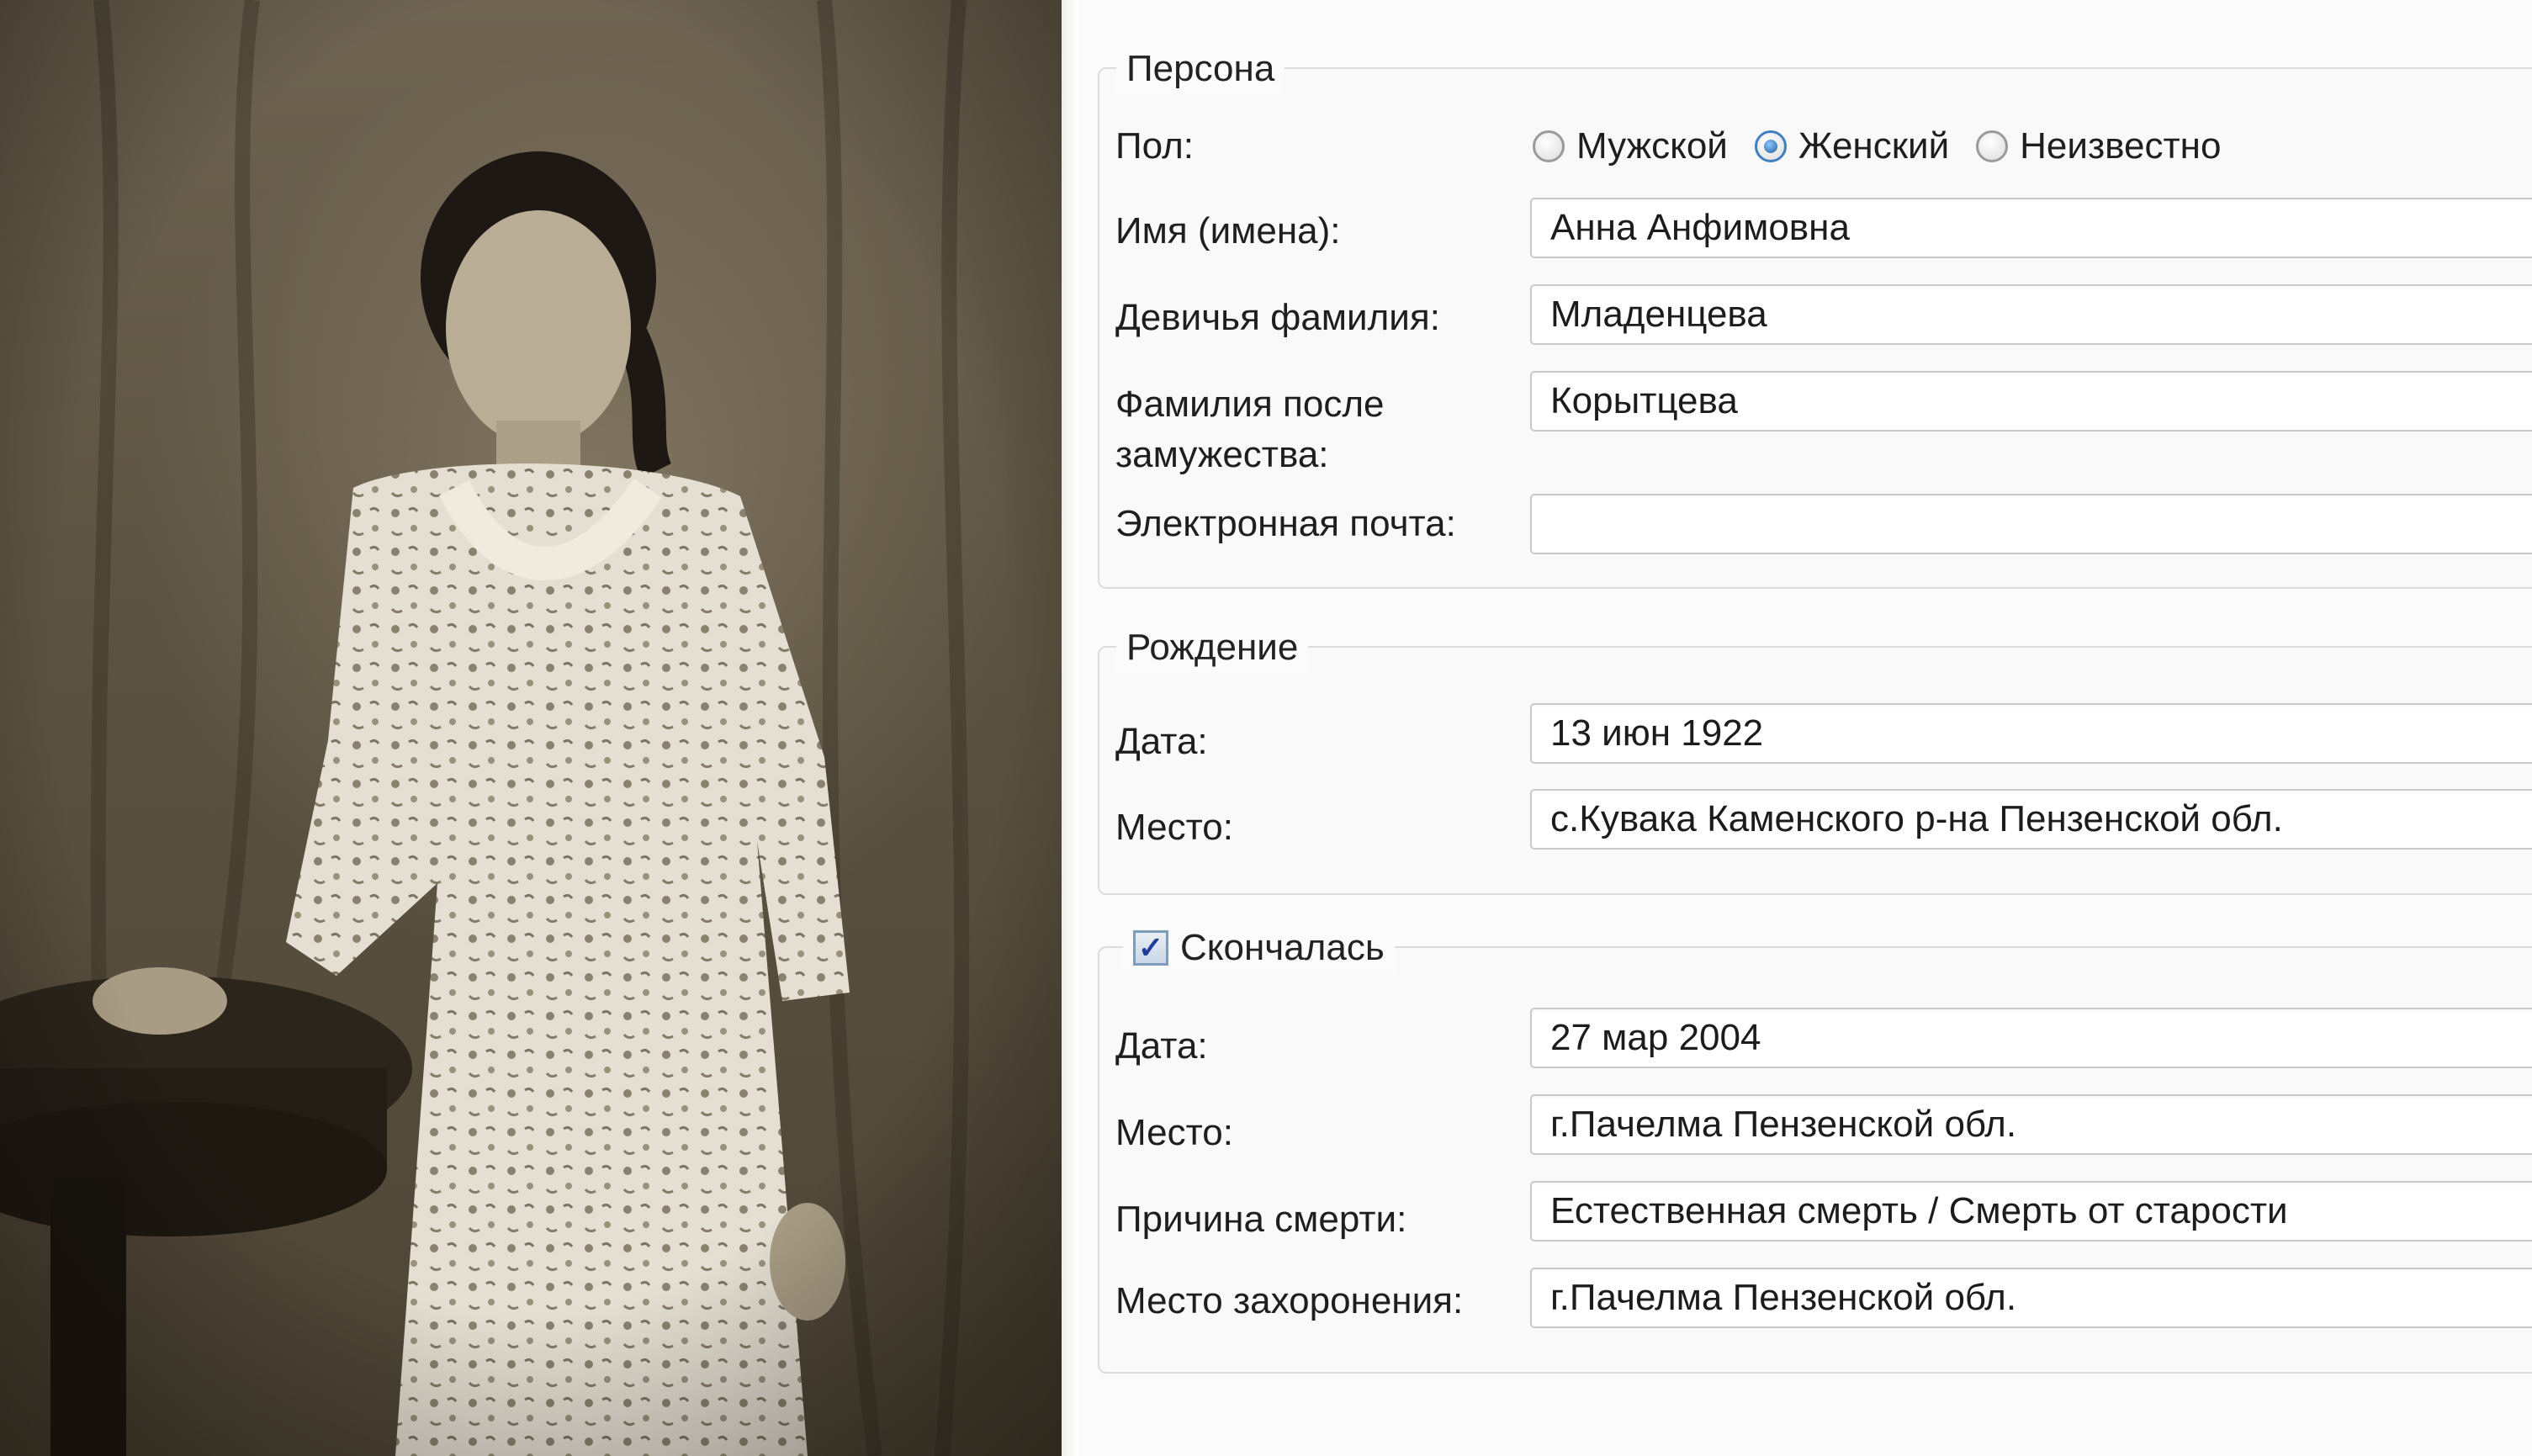  What do you see at coordinates (1228, 230) in the screenshot?
I see `given-names-label: Имя (имена):` at bounding box center [1228, 230].